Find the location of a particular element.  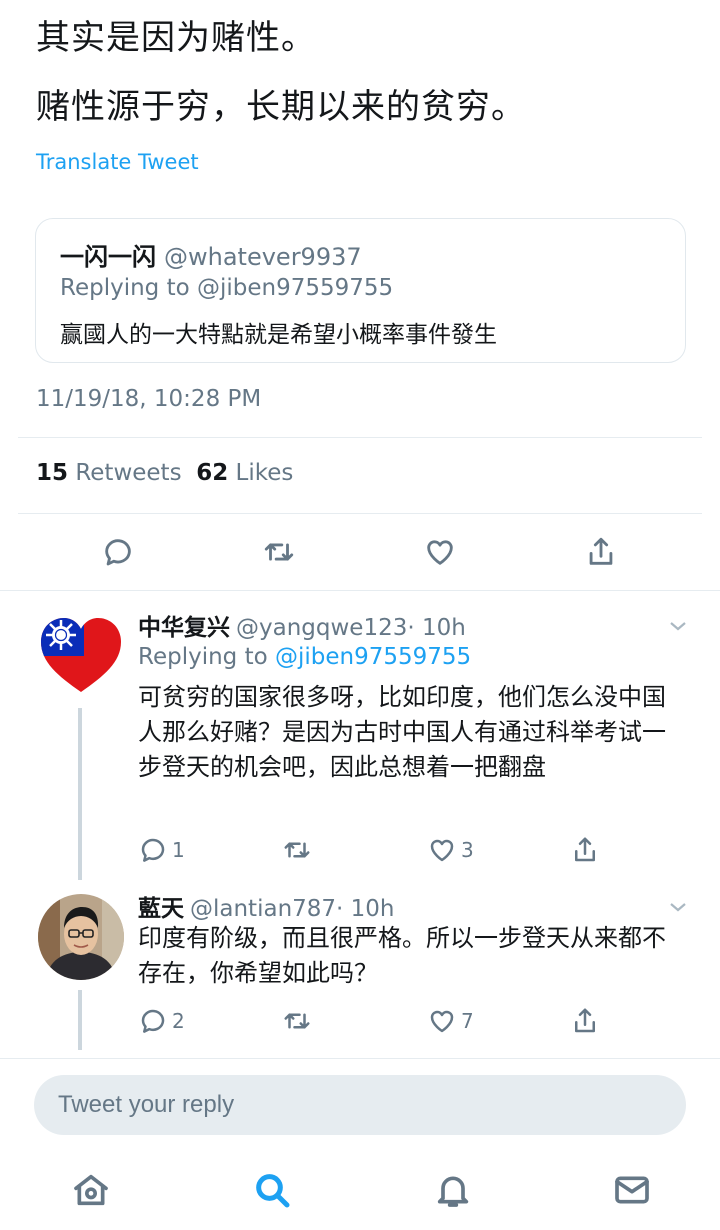

tweet-stats: 15 Retweets 62 Likes is located at coordinates (164, 473).